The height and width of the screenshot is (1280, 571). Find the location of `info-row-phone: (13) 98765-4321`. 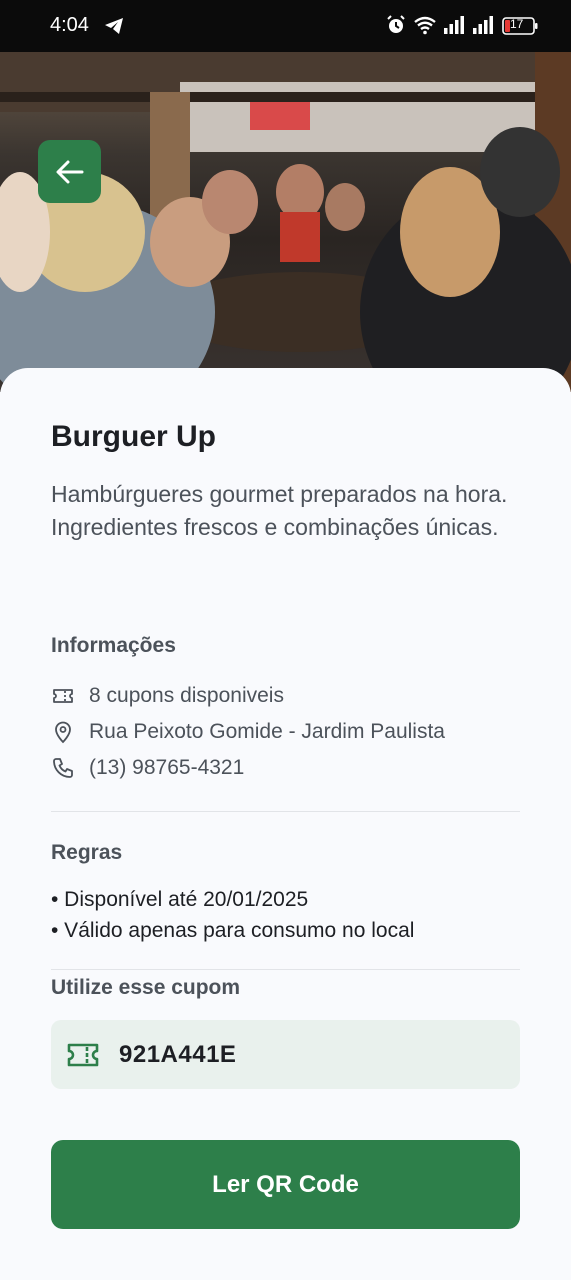

info-row-phone: (13) 98765-4321 is located at coordinates (147, 768).